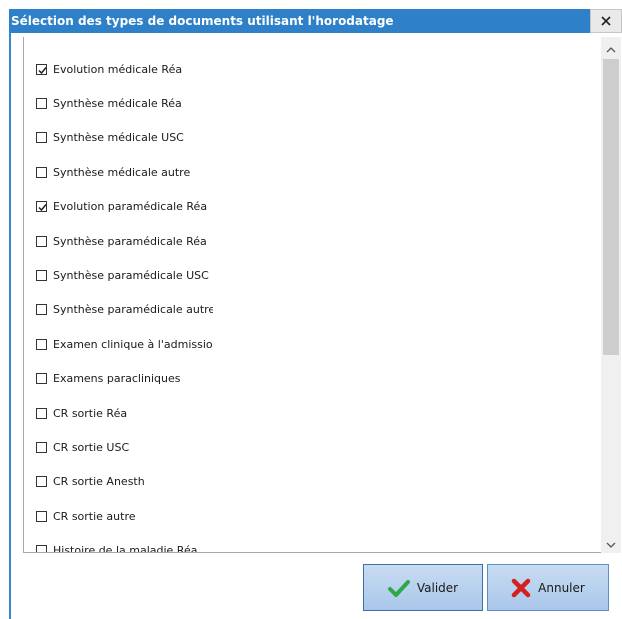  Describe the element at coordinates (117, 103) in the screenshot. I see `list-item-label: Synthèse médicale Réa` at that location.